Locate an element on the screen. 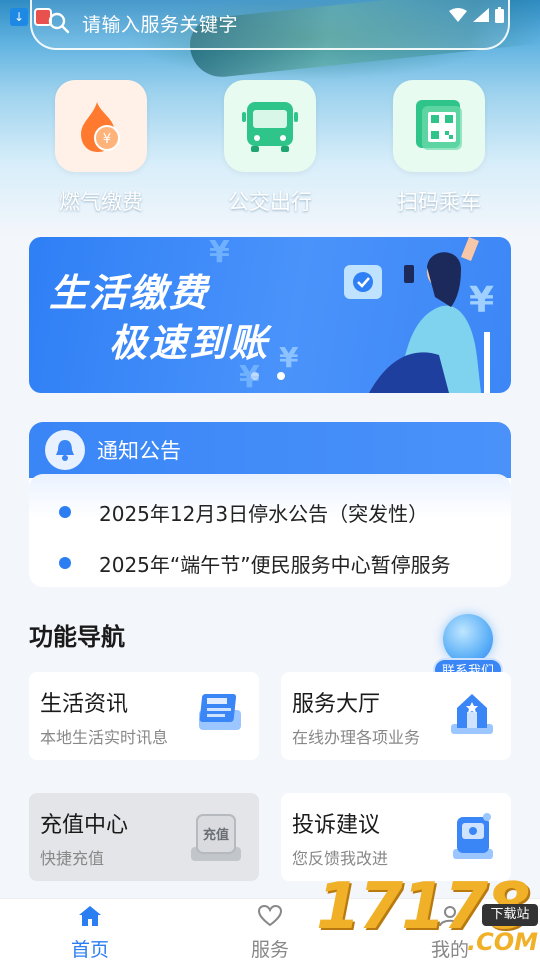 The height and width of the screenshot is (960, 540). tab-label: 服务 is located at coordinates (269, 949).